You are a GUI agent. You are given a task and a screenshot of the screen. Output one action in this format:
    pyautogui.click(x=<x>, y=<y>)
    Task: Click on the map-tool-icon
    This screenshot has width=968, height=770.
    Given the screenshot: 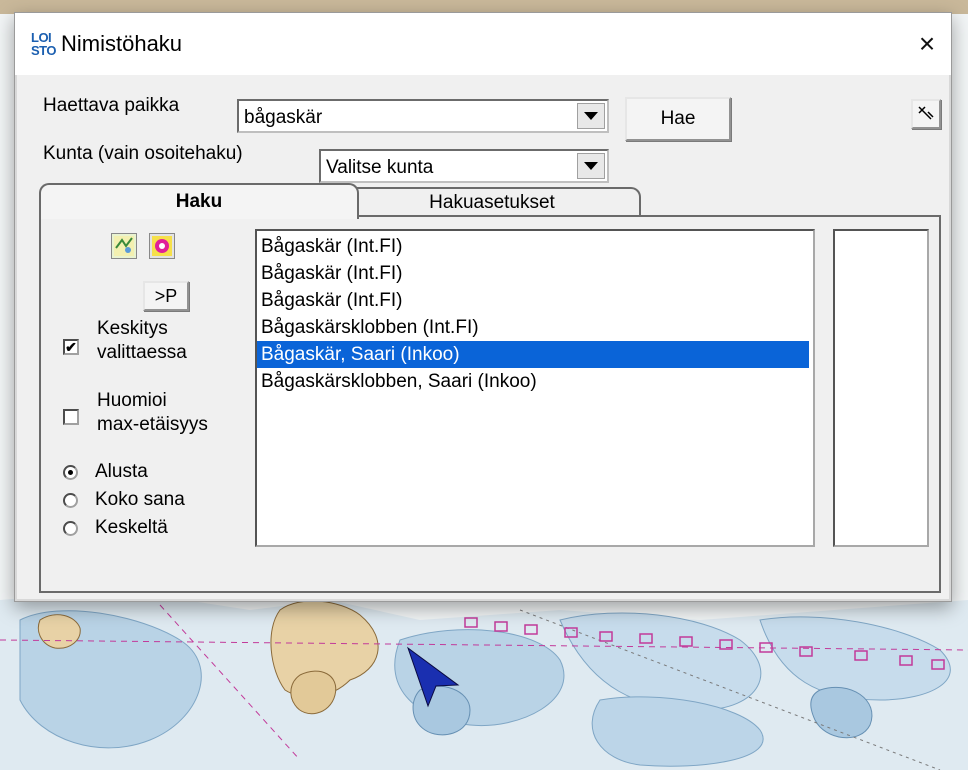 What is the action you would take?
    pyautogui.click(x=124, y=246)
    